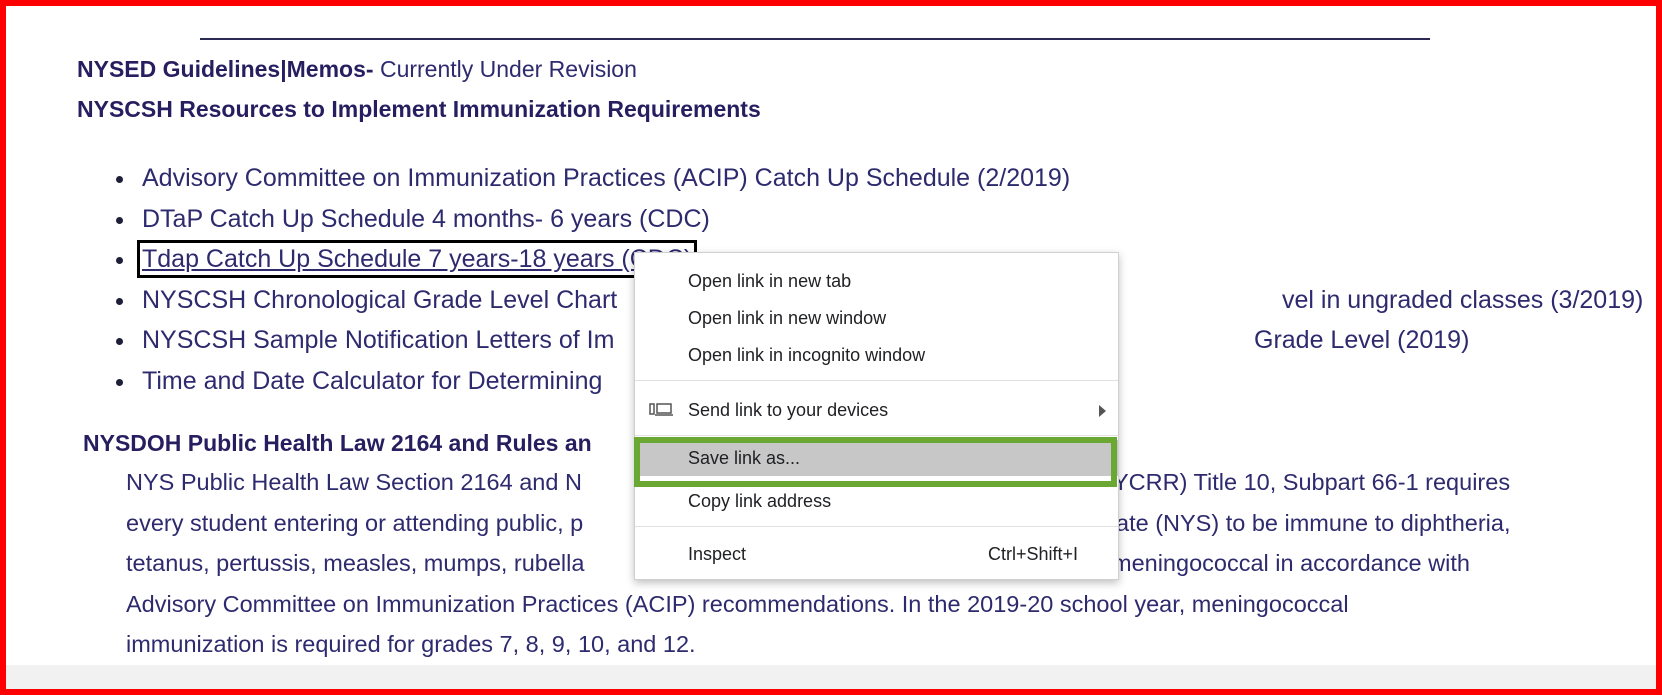 This screenshot has height=695, width=1662. Describe the element at coordinates (876, 355) in the screenshot. I see `menu-item-open-incognito: Open link in incognito window` at that location.